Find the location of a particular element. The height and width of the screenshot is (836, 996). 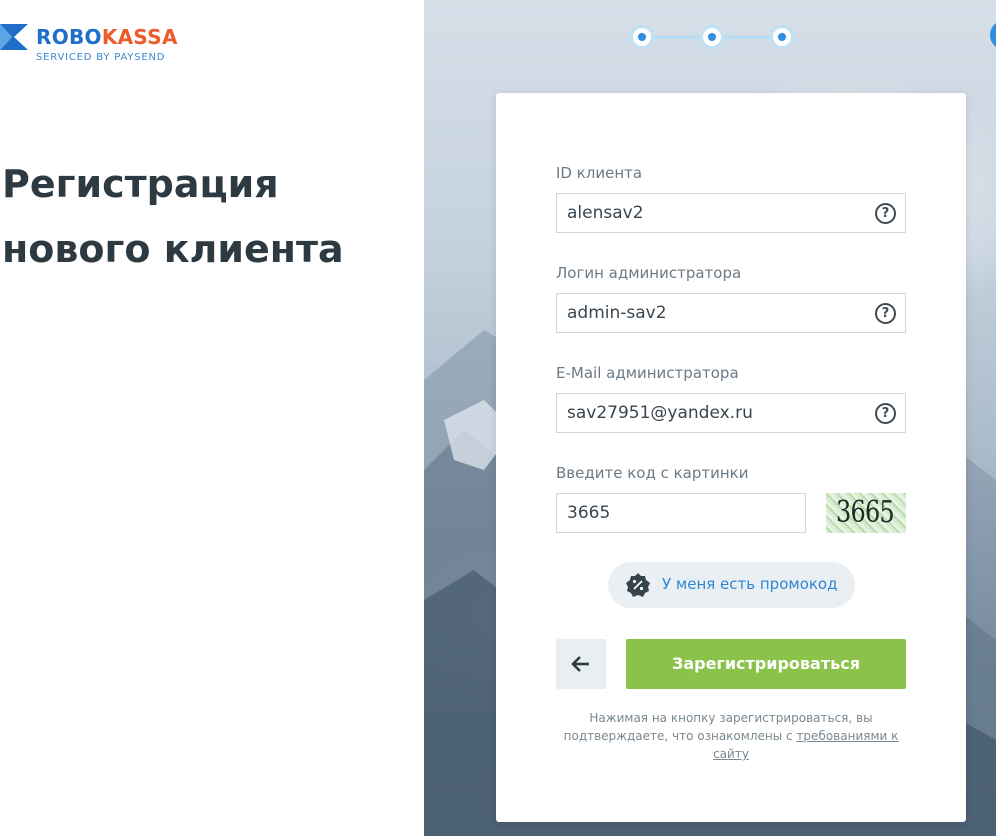

admin-login-field: ? is located at coordinates (731, 313).